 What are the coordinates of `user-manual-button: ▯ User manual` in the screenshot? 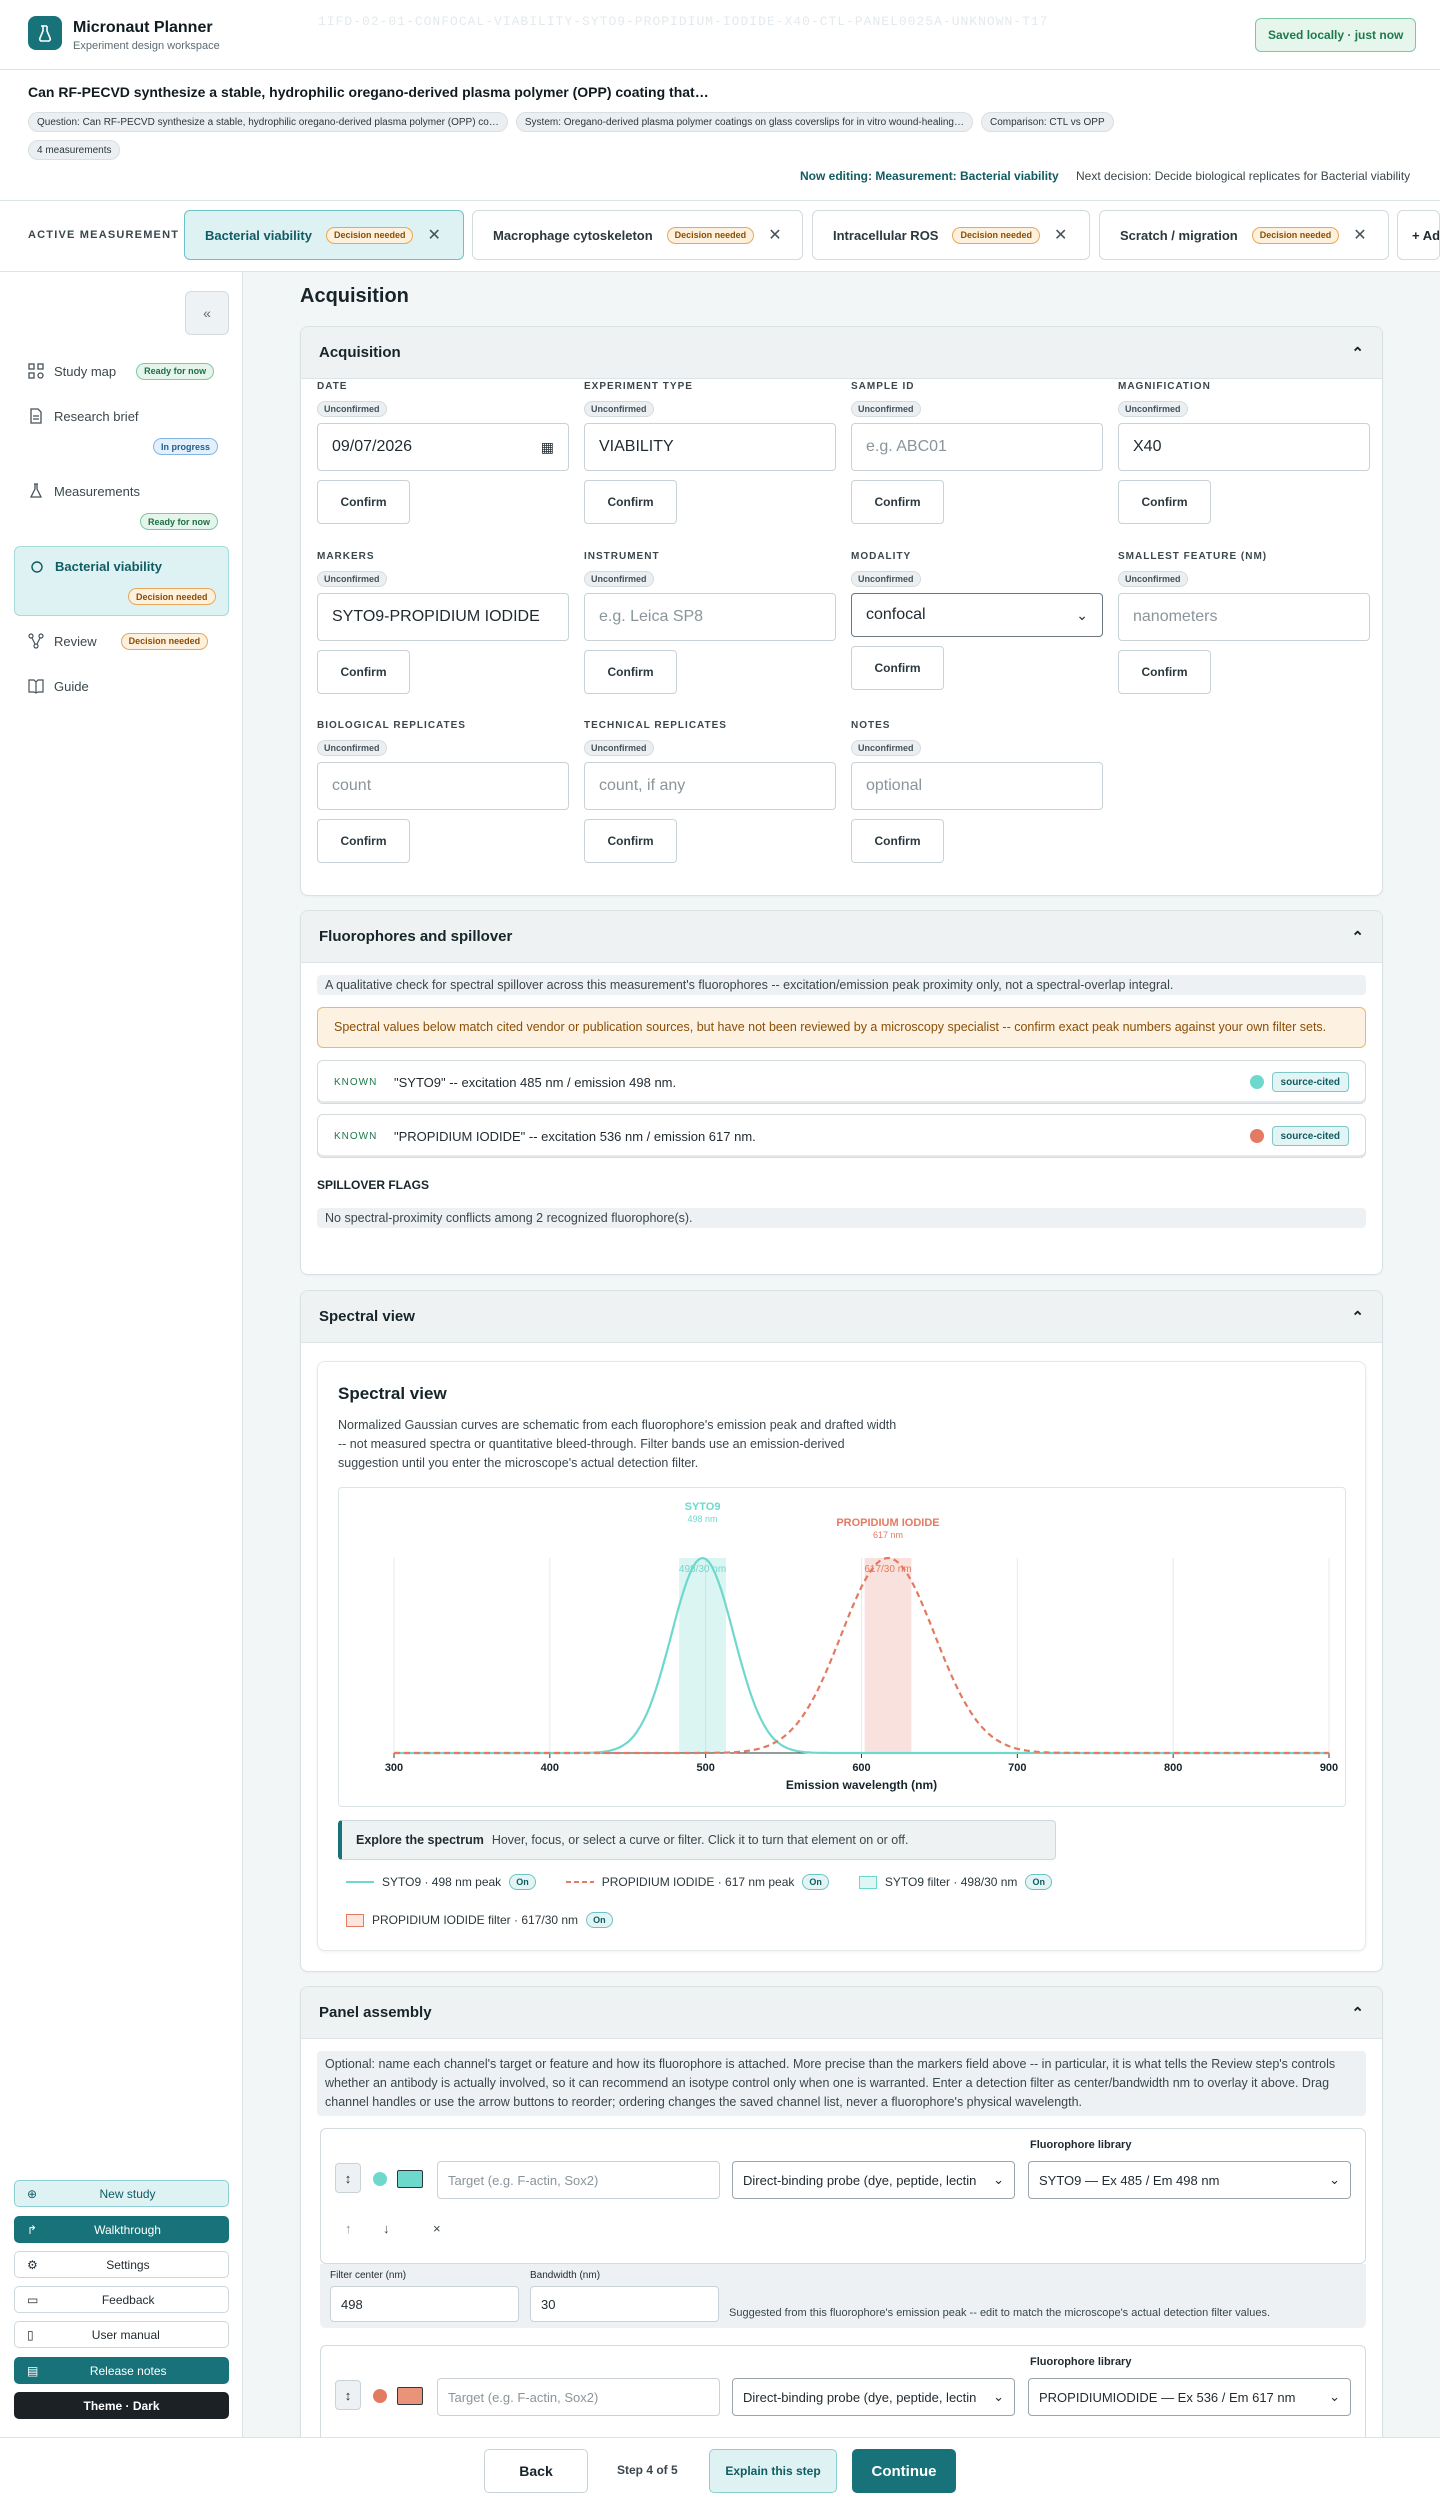 It's located at (121, 2334).